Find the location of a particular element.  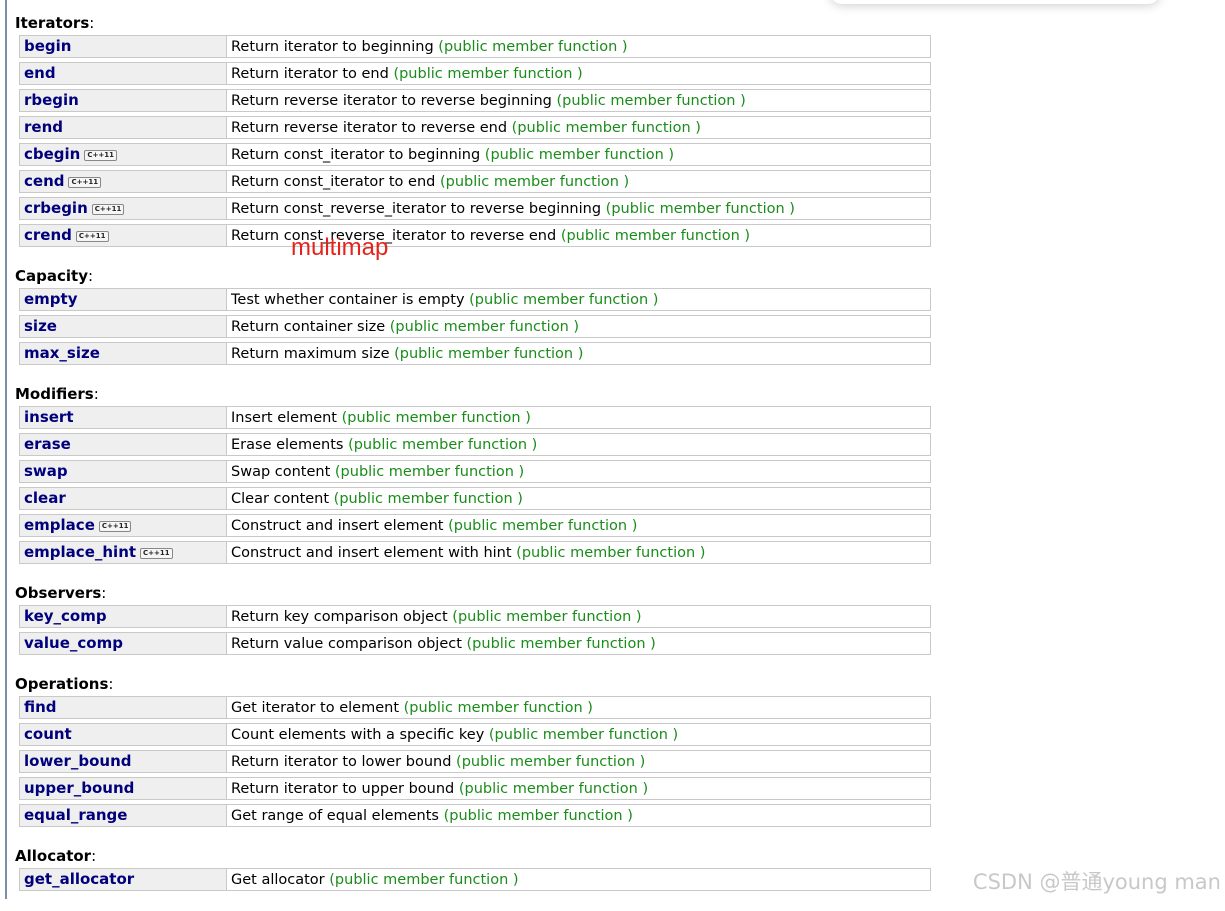

member-link-count: count is located at coordinates (48, 734).